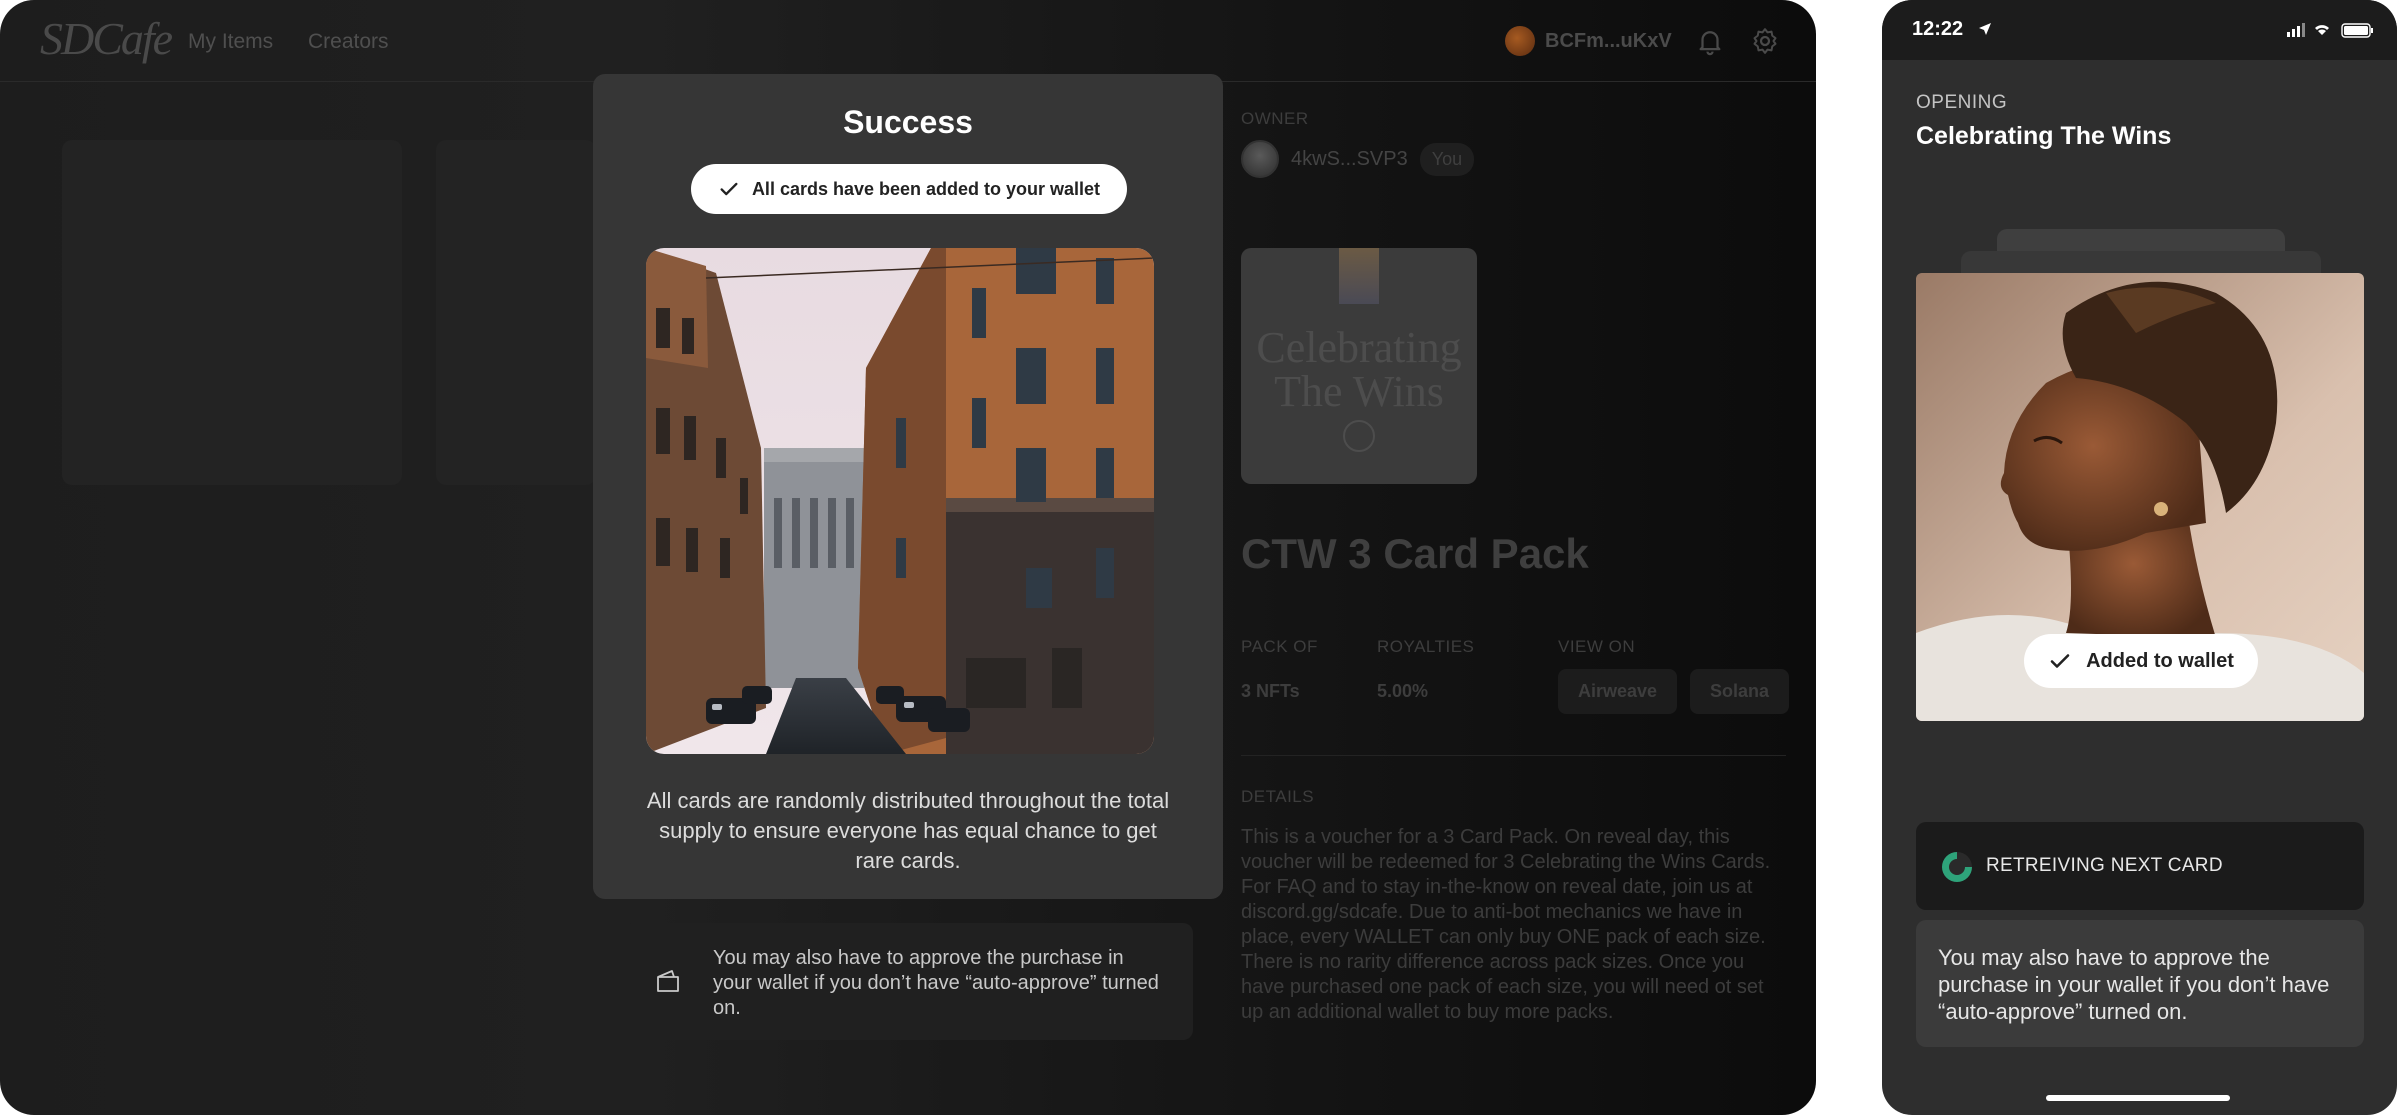 This screenshot has height=1115, width=2397. What do you see at coordinates (1513, 755) in the screenshot?
I see `divider` at bounding box center [1513, 755].